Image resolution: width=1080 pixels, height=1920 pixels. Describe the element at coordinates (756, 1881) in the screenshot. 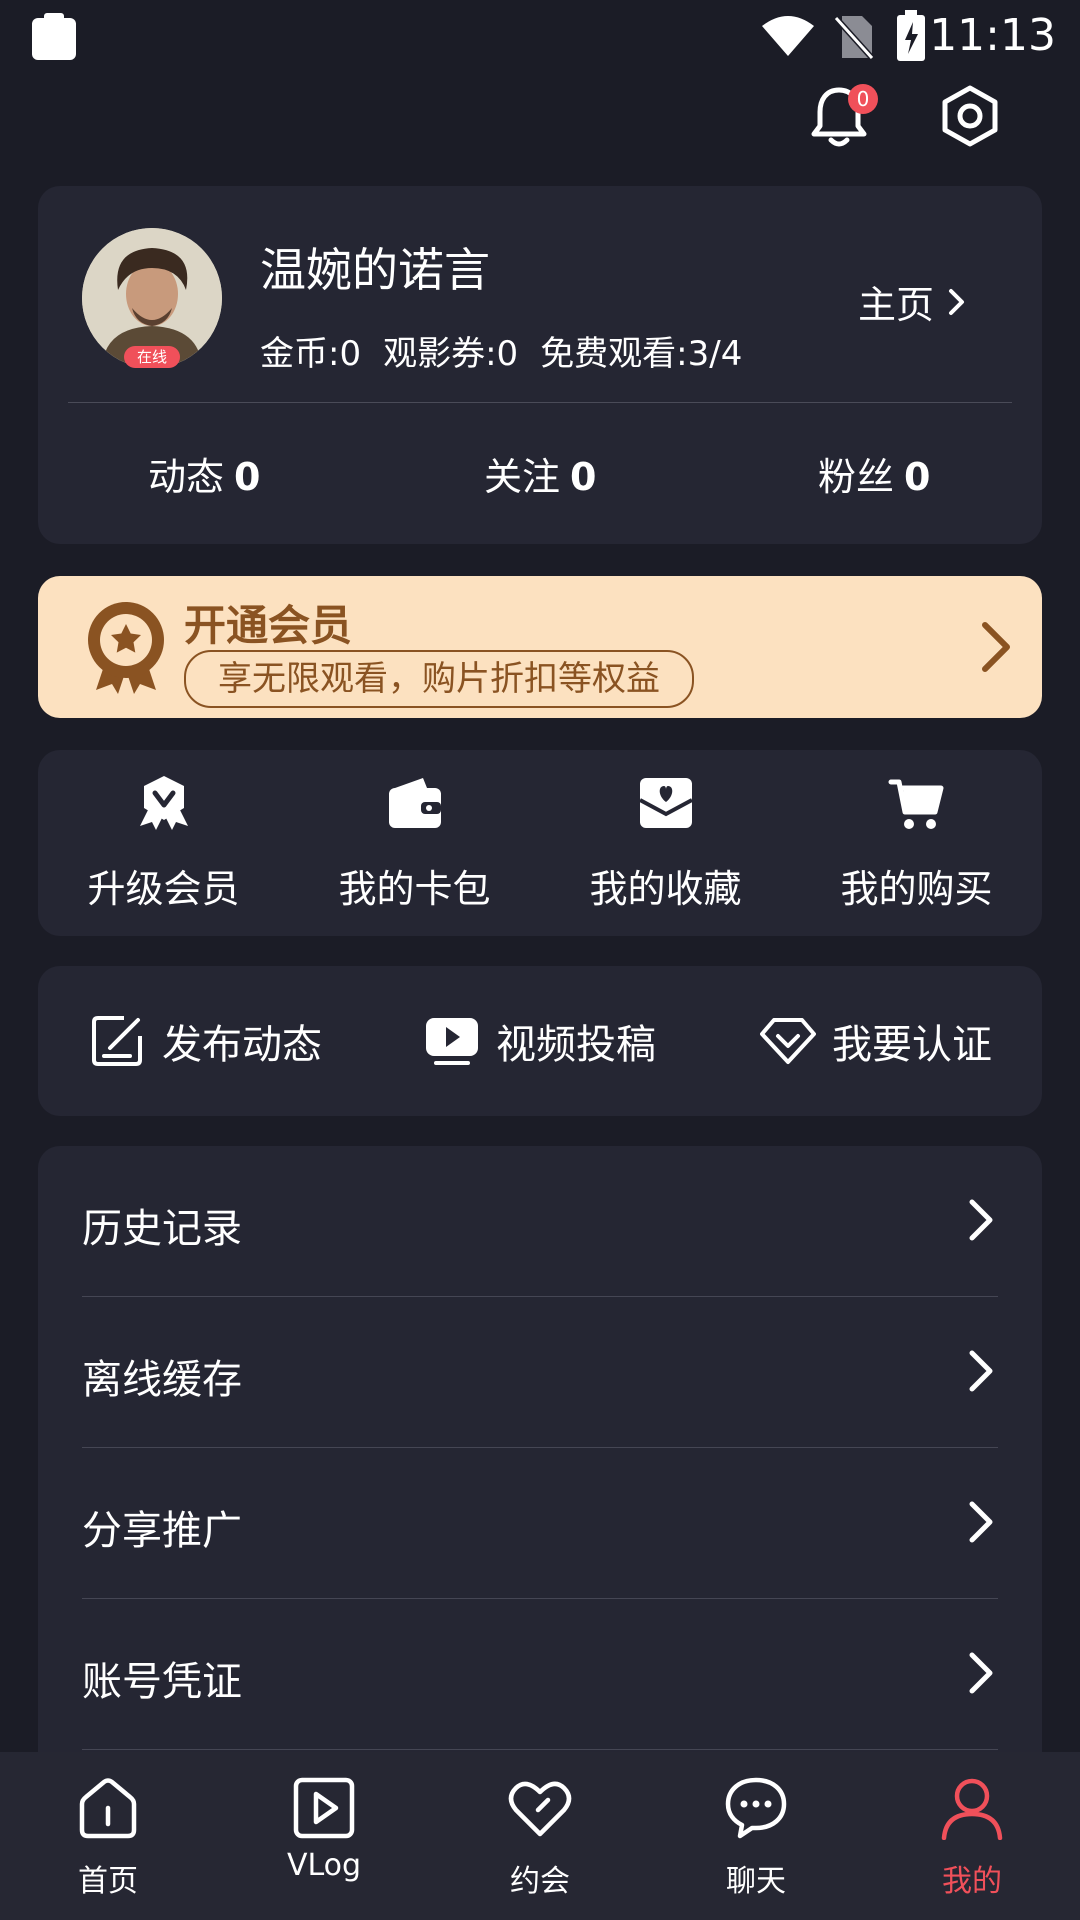

I see `tab-label: 聊天` at that location.